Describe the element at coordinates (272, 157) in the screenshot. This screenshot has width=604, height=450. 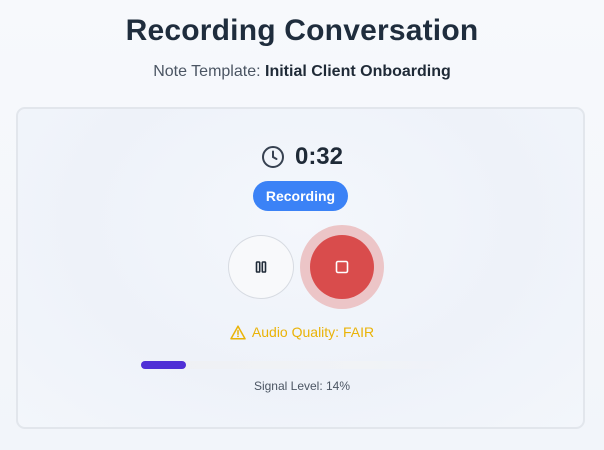
I see `clock-icon` at that location.